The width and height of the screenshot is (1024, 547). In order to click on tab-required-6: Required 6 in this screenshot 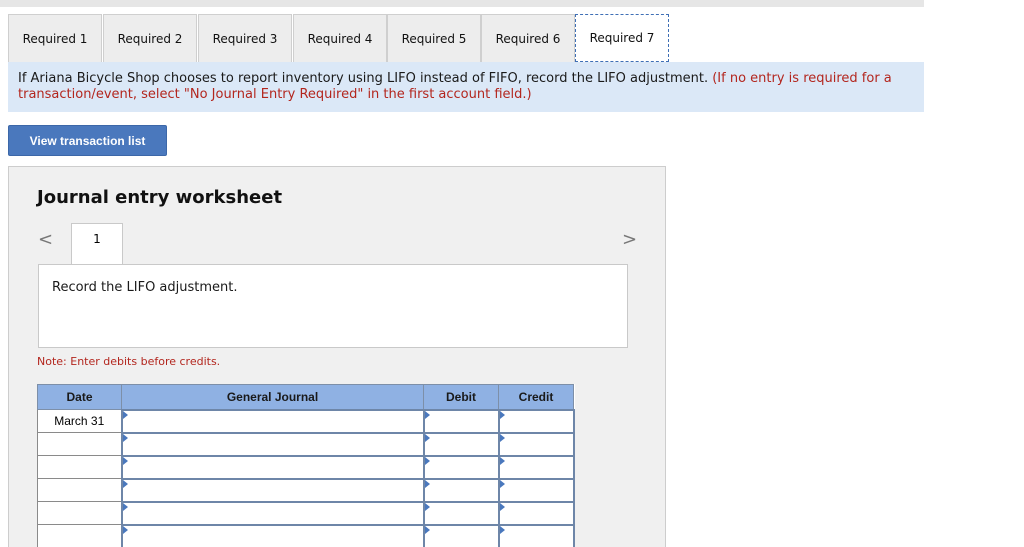, I will do `click(528, 38)`.